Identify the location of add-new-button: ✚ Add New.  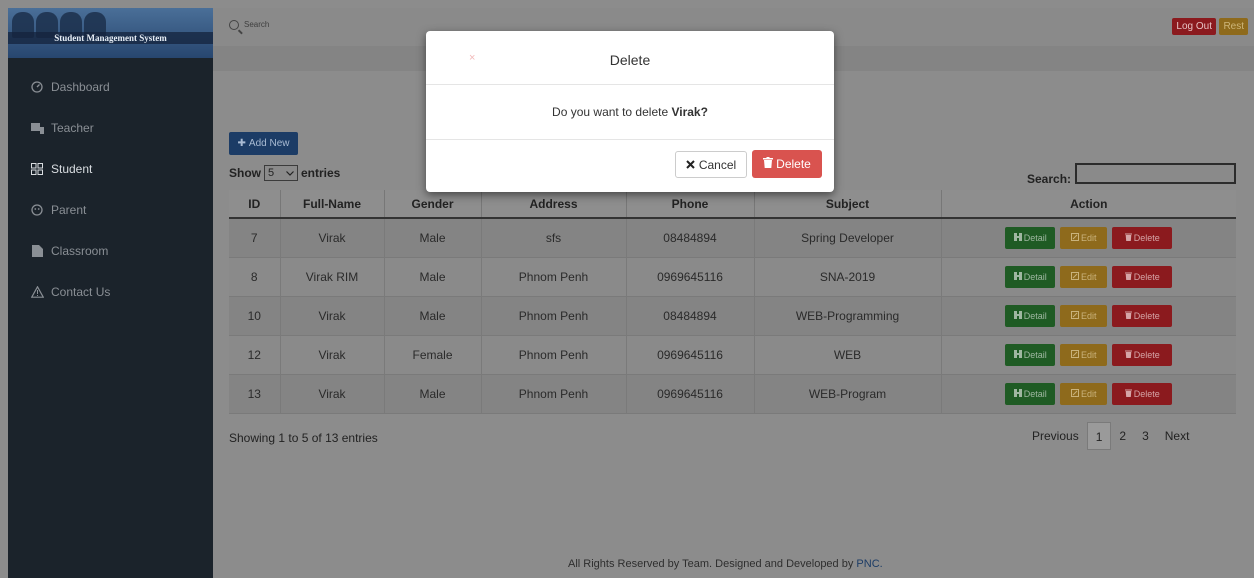
(263, 143).